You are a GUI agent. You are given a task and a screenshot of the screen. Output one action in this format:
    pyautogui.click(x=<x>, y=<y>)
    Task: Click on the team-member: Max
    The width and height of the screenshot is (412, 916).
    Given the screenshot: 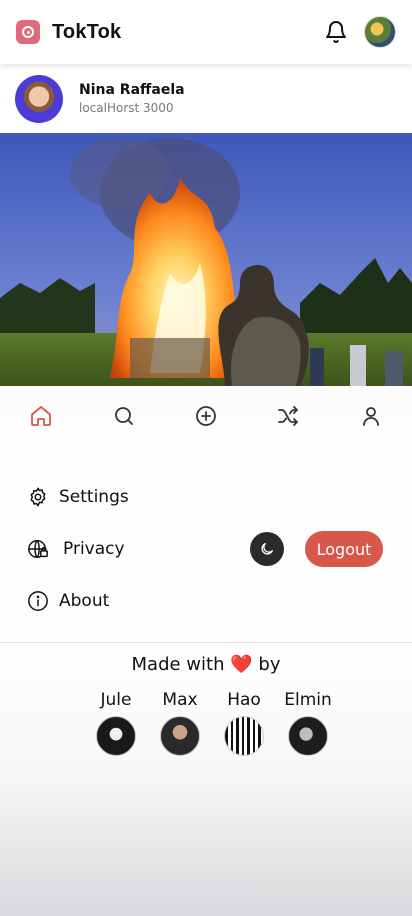 What is the action you would take?
    pyautogui.click(x=180, y=723)
    